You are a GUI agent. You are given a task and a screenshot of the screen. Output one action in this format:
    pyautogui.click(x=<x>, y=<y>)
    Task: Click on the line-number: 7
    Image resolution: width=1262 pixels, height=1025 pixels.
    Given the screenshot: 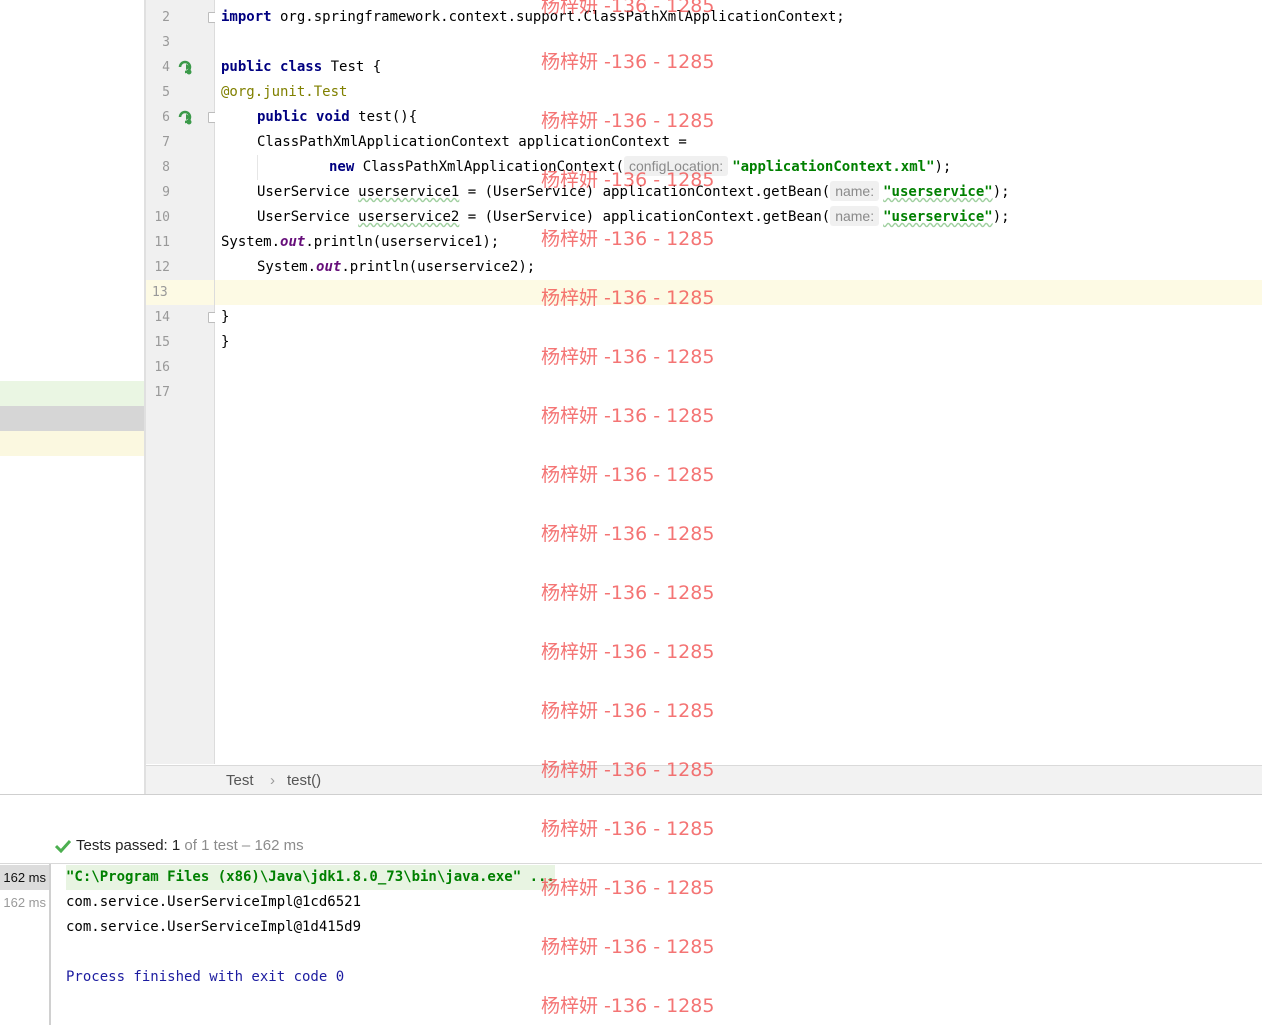 What is the action you would take?
    pyautogui.click(x=166, y=142)
    